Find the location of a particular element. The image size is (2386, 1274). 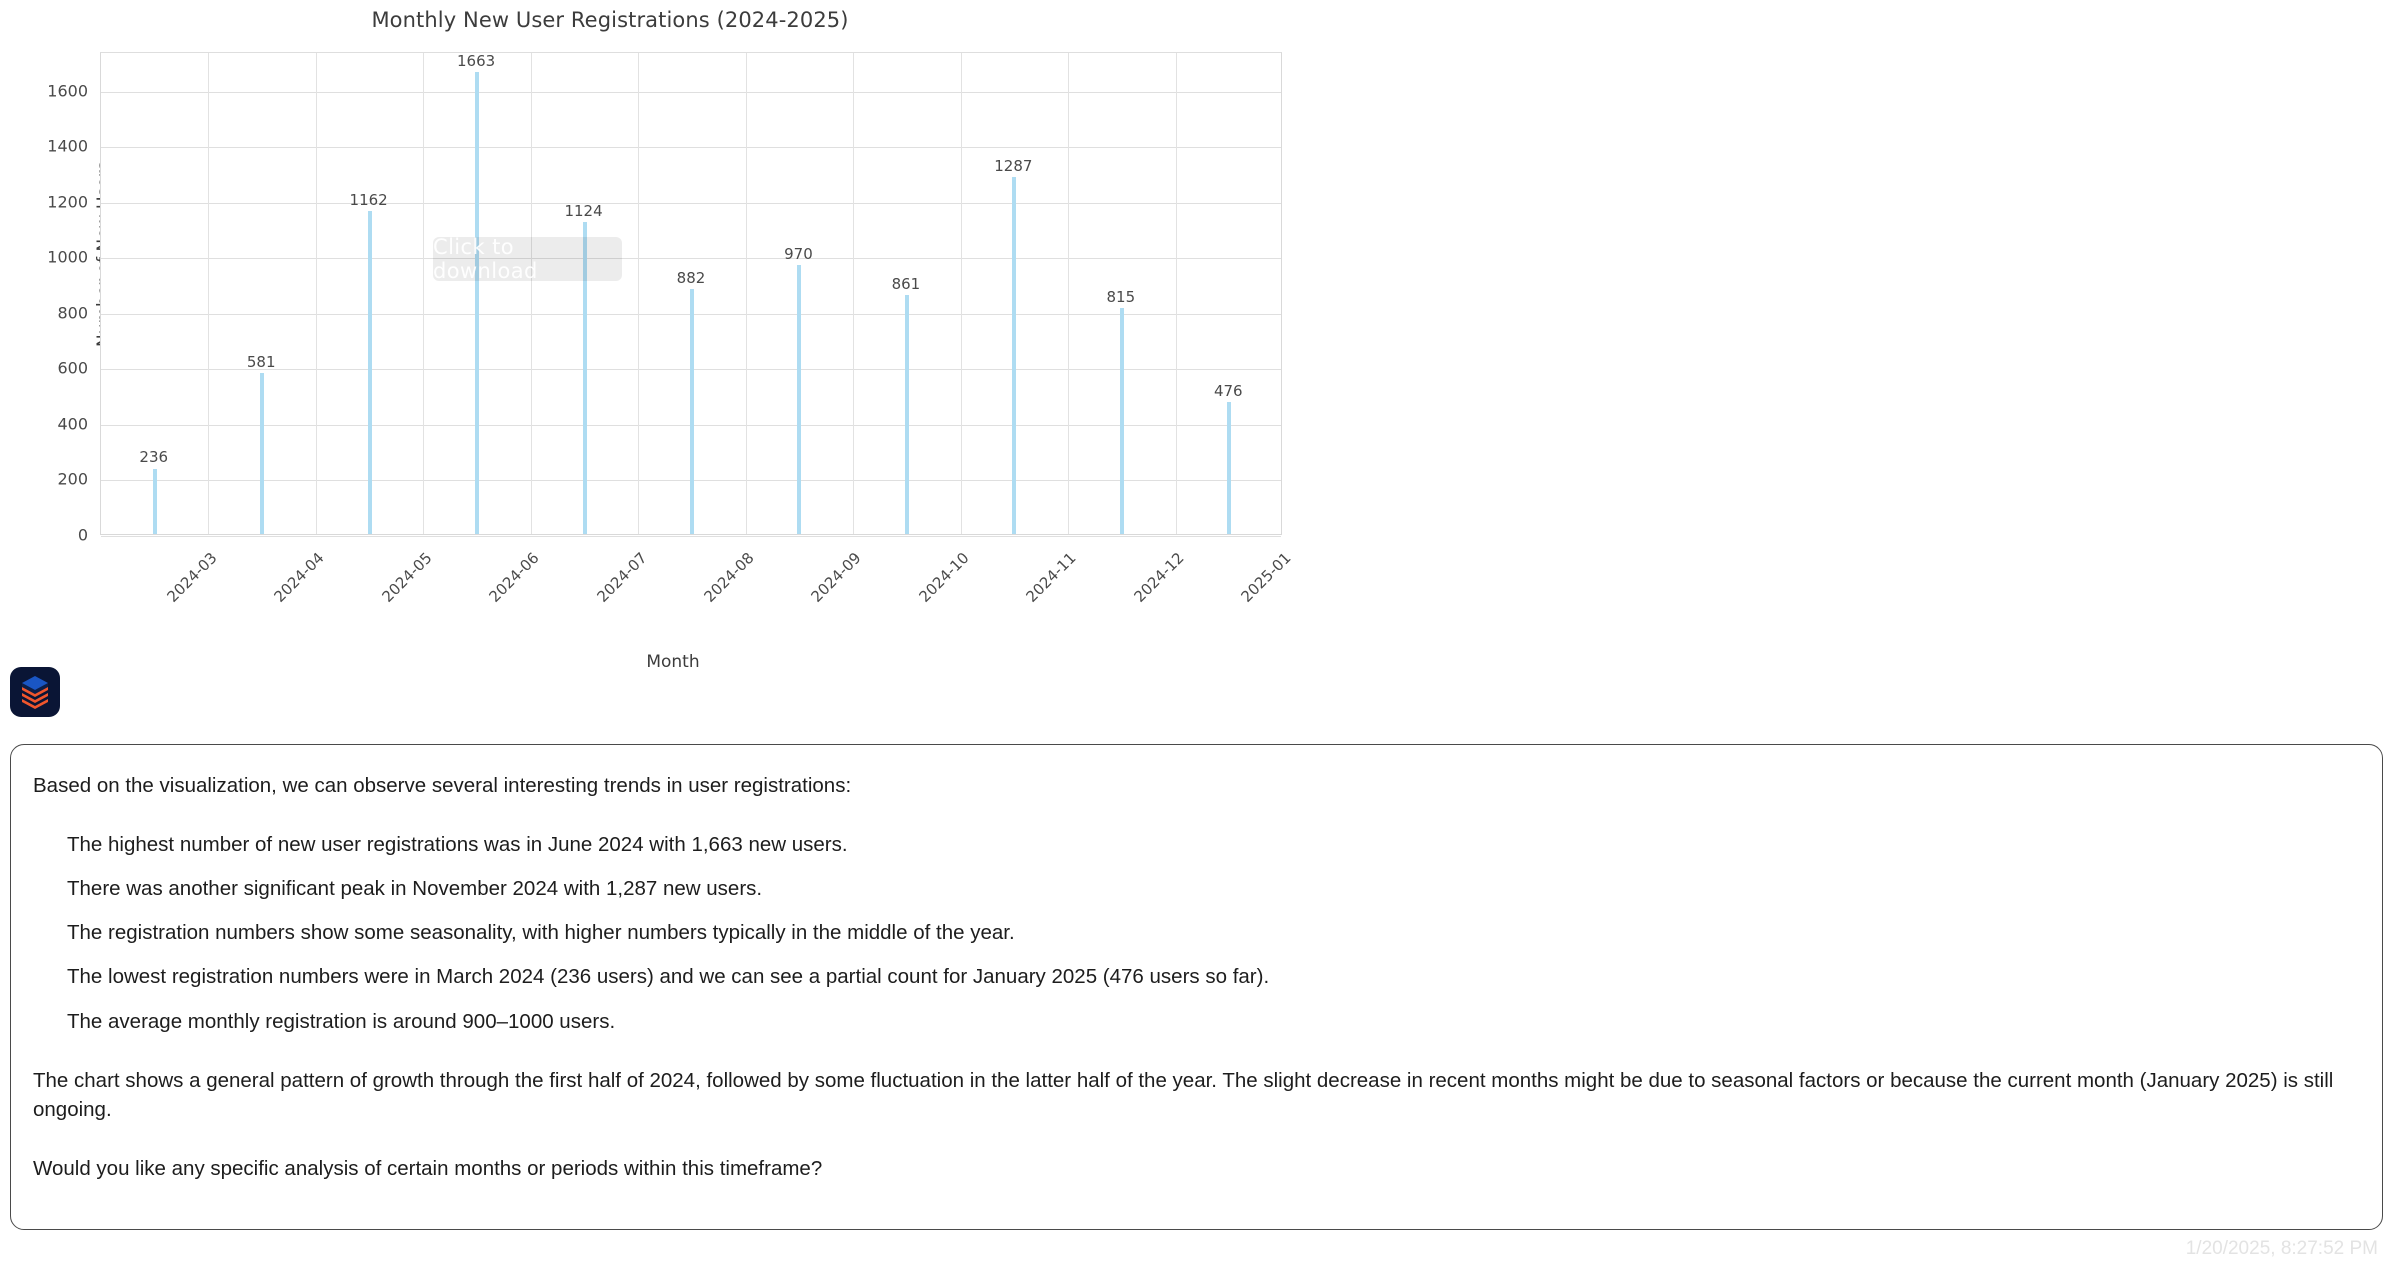

bar-value-label: 815 is located at coordinates (1121, 296).